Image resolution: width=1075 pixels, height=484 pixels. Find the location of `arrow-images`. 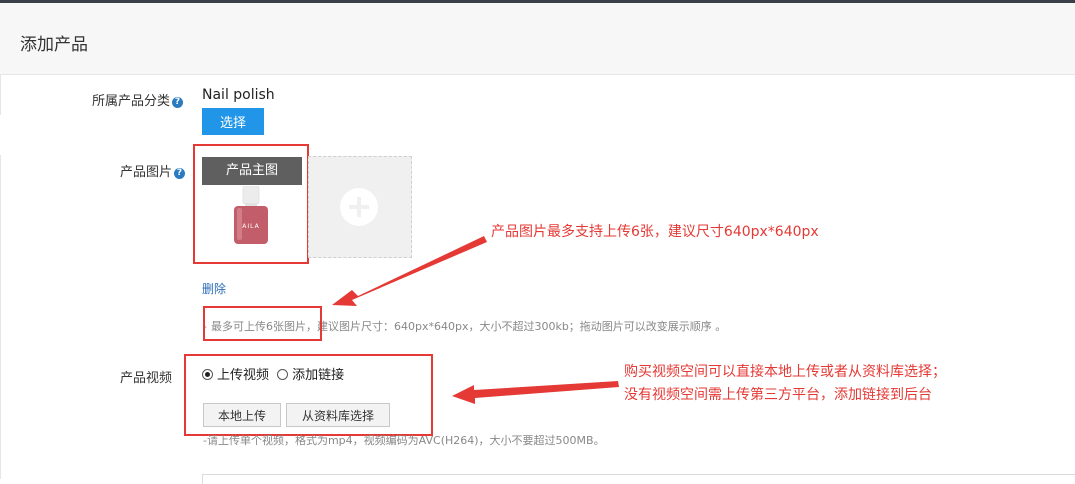

arrow-images is located at coordinates (409, 271).